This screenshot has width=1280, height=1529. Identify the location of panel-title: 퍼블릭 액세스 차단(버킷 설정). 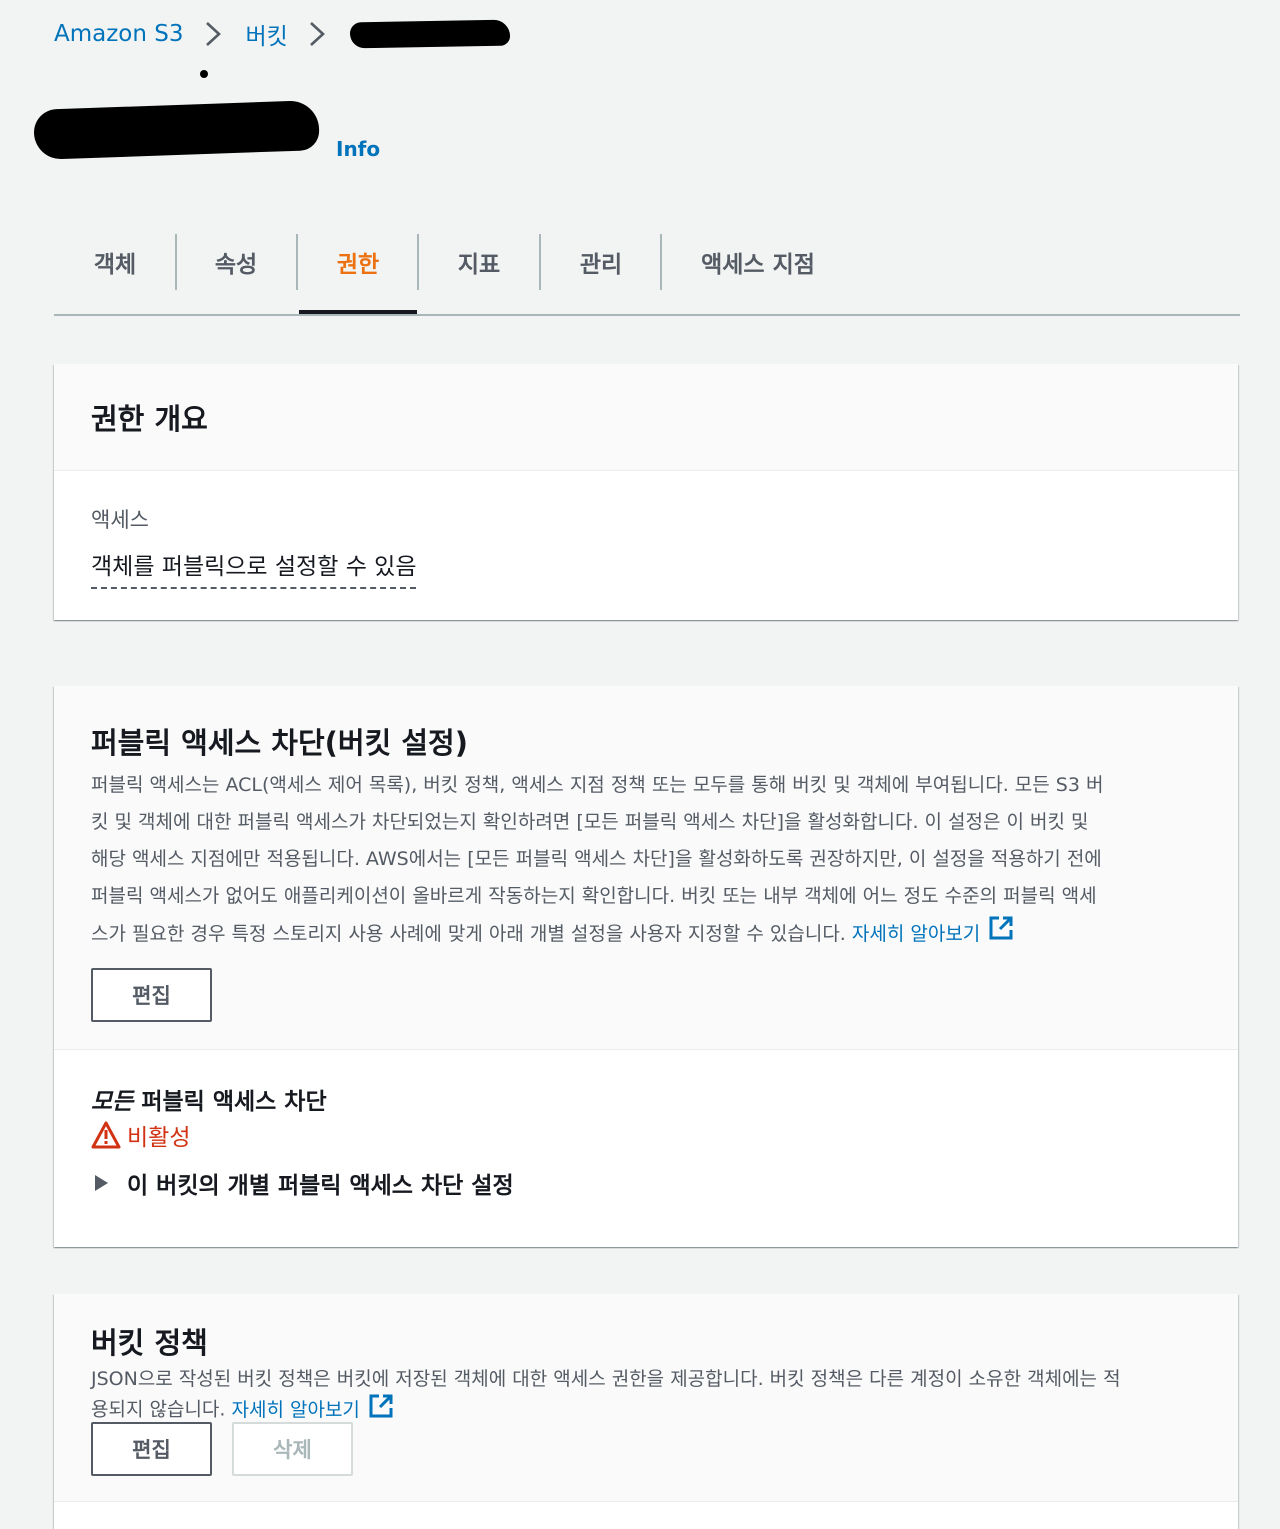
(279, 743).